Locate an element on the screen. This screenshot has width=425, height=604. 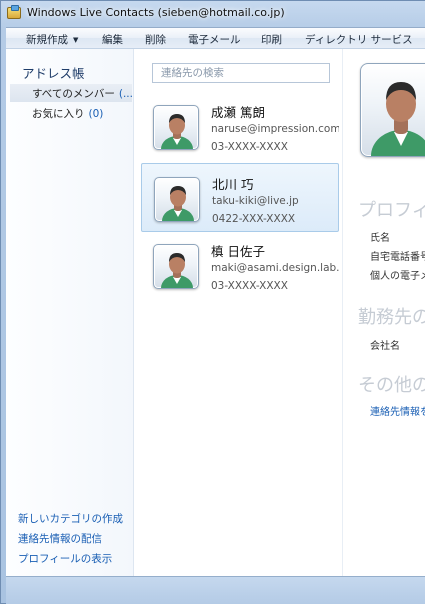
contact-email: taku-kiki@live.jp is located at coordinates (255, 201).